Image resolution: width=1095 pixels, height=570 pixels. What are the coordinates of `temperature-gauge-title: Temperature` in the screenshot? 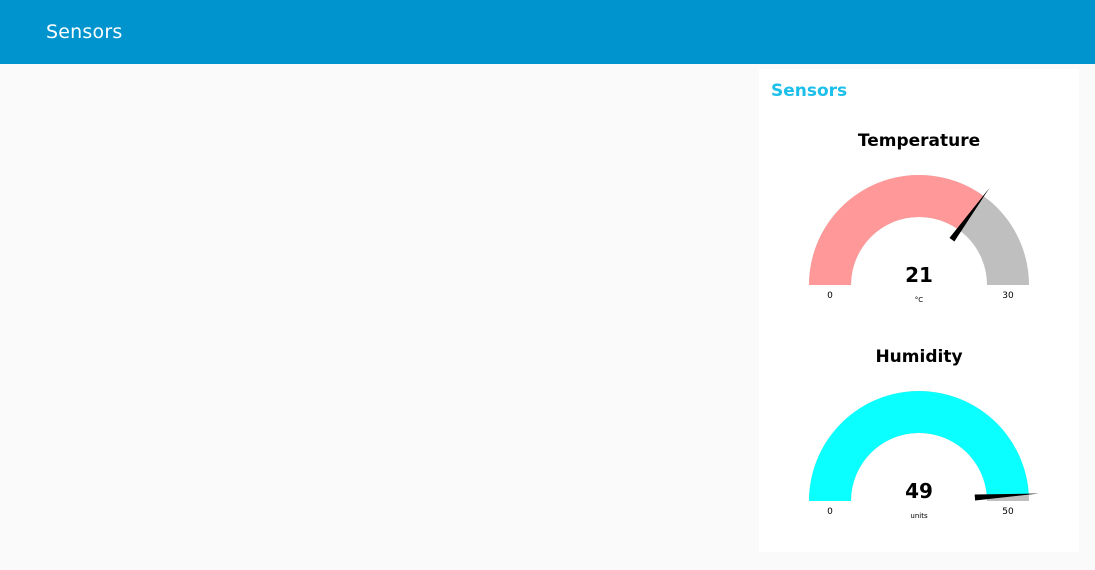 It's located at (919, 141).